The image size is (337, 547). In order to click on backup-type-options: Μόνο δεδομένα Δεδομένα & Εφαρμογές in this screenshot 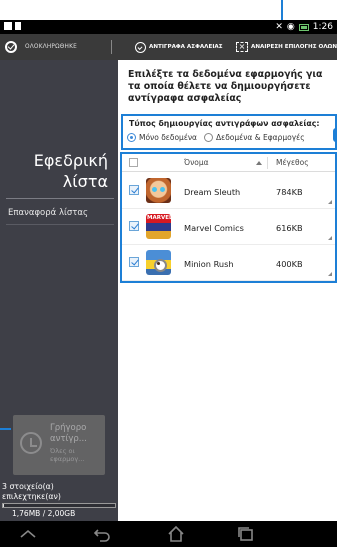, I will do `click(216, 137)`.